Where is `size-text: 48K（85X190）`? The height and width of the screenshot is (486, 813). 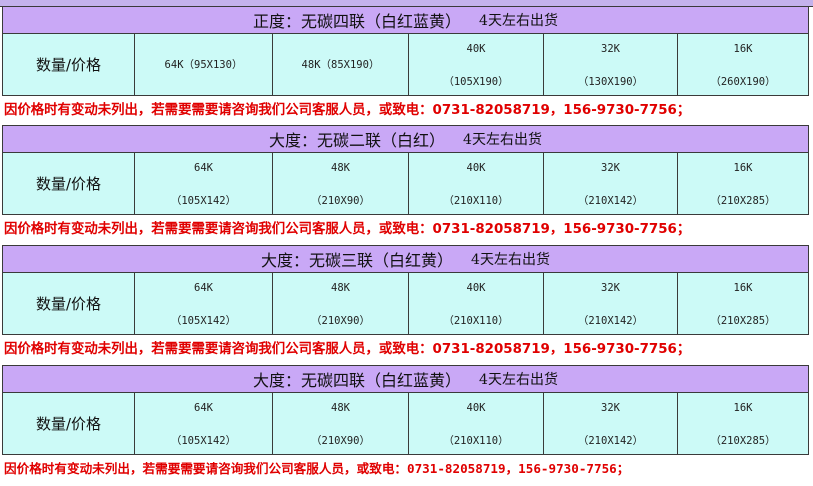
size-text: 48K（85X190） is located at coordinates (340, 65).